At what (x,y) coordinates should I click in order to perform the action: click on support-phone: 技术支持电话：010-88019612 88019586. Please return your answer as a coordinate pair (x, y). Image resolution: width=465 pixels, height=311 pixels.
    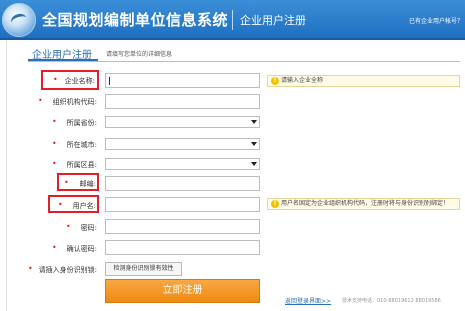
    Looking at the image, I should click on (391, 301).